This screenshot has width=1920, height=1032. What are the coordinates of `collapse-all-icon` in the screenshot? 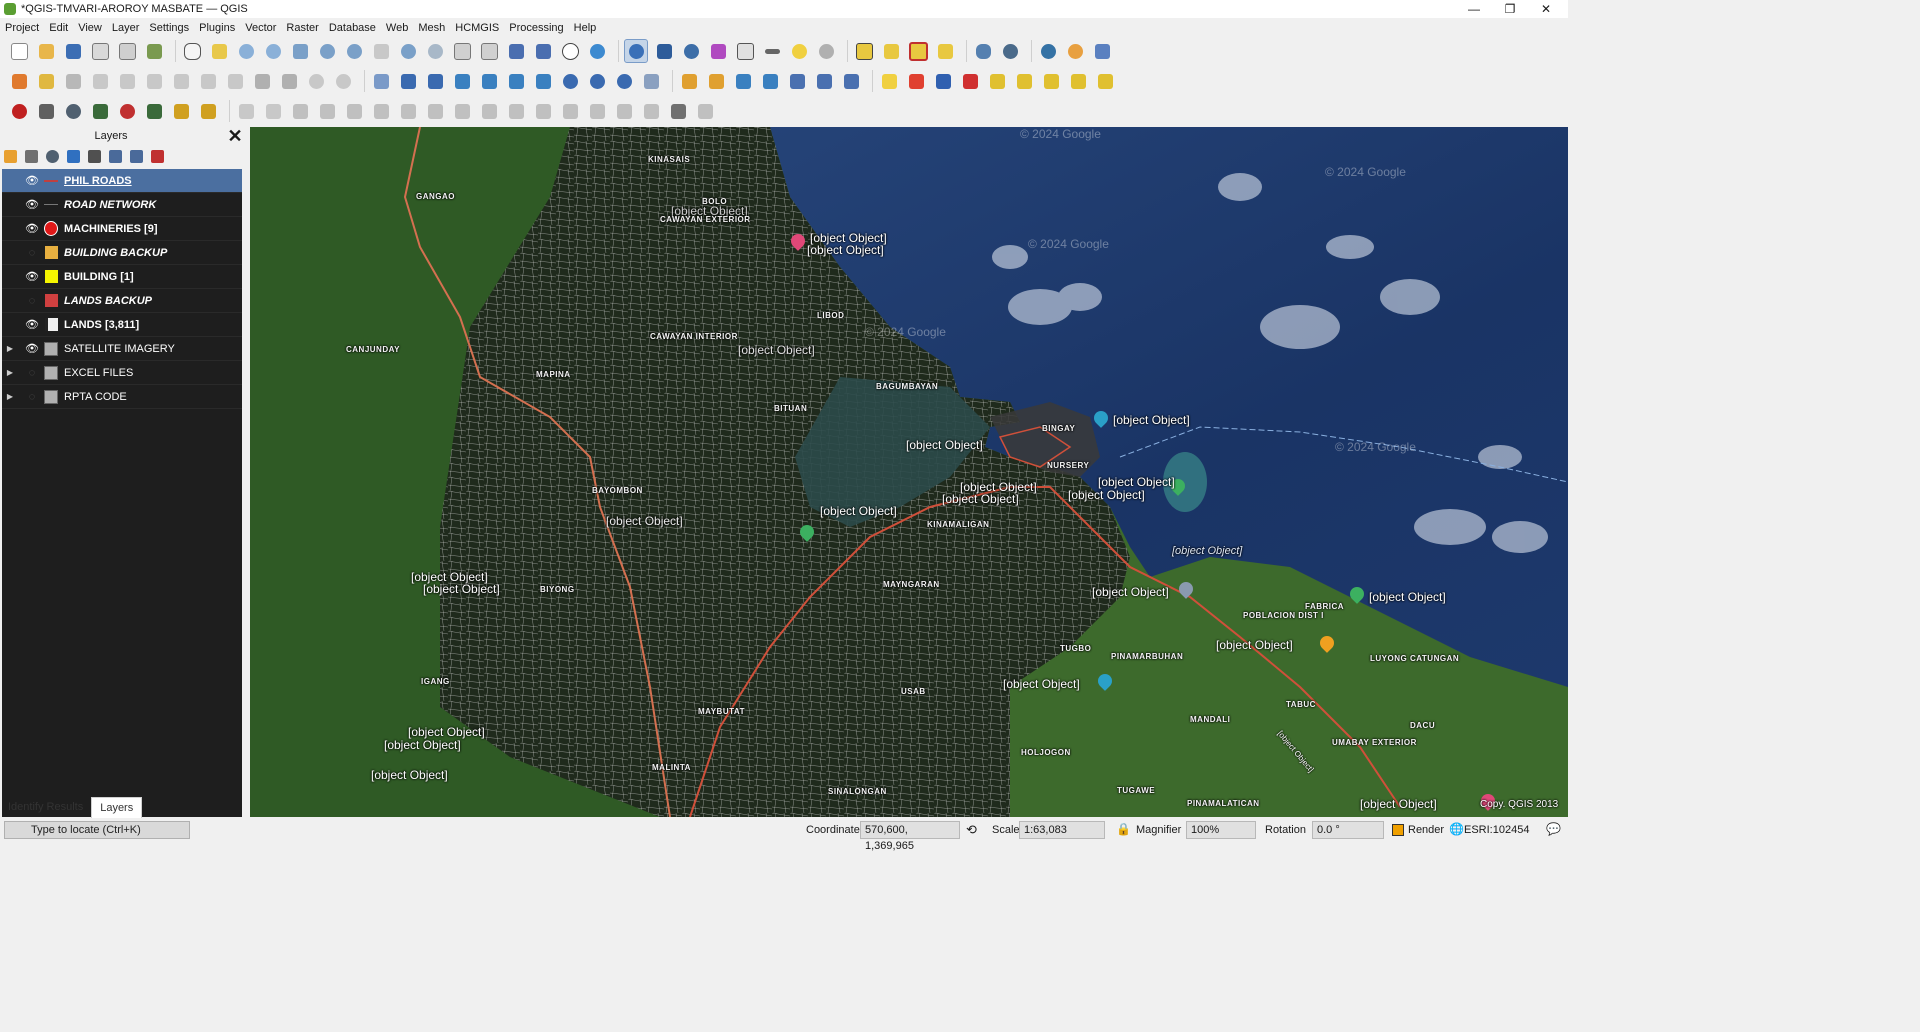 It's located at (136, 156).